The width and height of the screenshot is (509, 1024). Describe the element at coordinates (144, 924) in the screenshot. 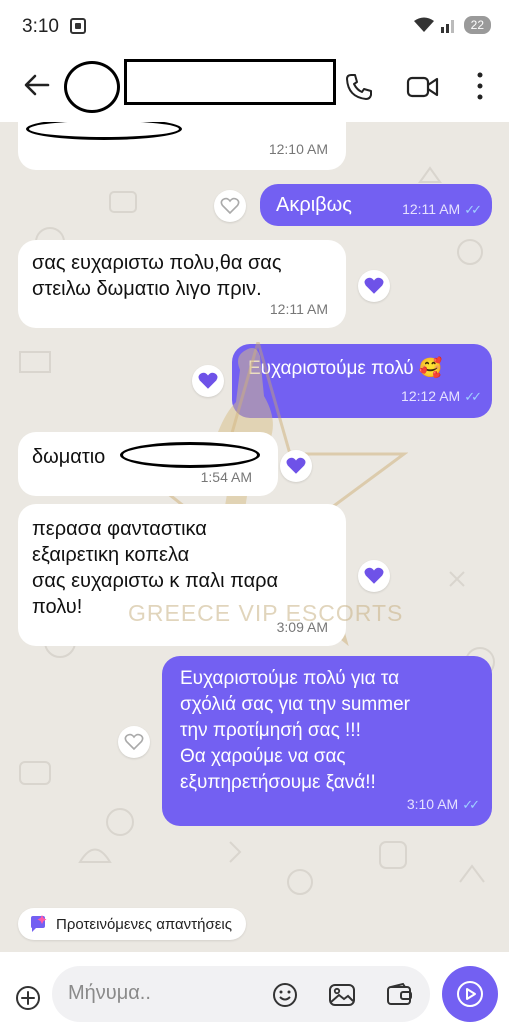

I see `suggested-replies-label: Προτεινόμενες απαντήσεις` at that location.